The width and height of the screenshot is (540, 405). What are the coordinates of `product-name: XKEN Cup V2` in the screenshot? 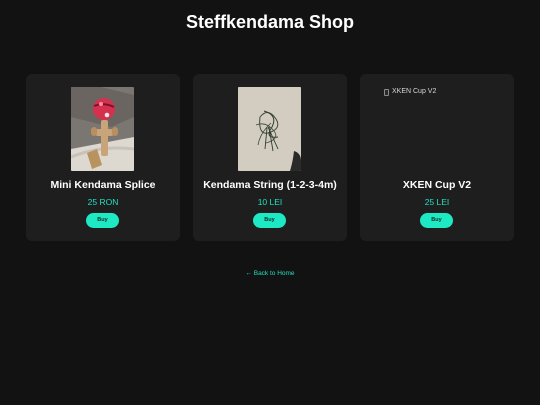 It's located at (437, 185).